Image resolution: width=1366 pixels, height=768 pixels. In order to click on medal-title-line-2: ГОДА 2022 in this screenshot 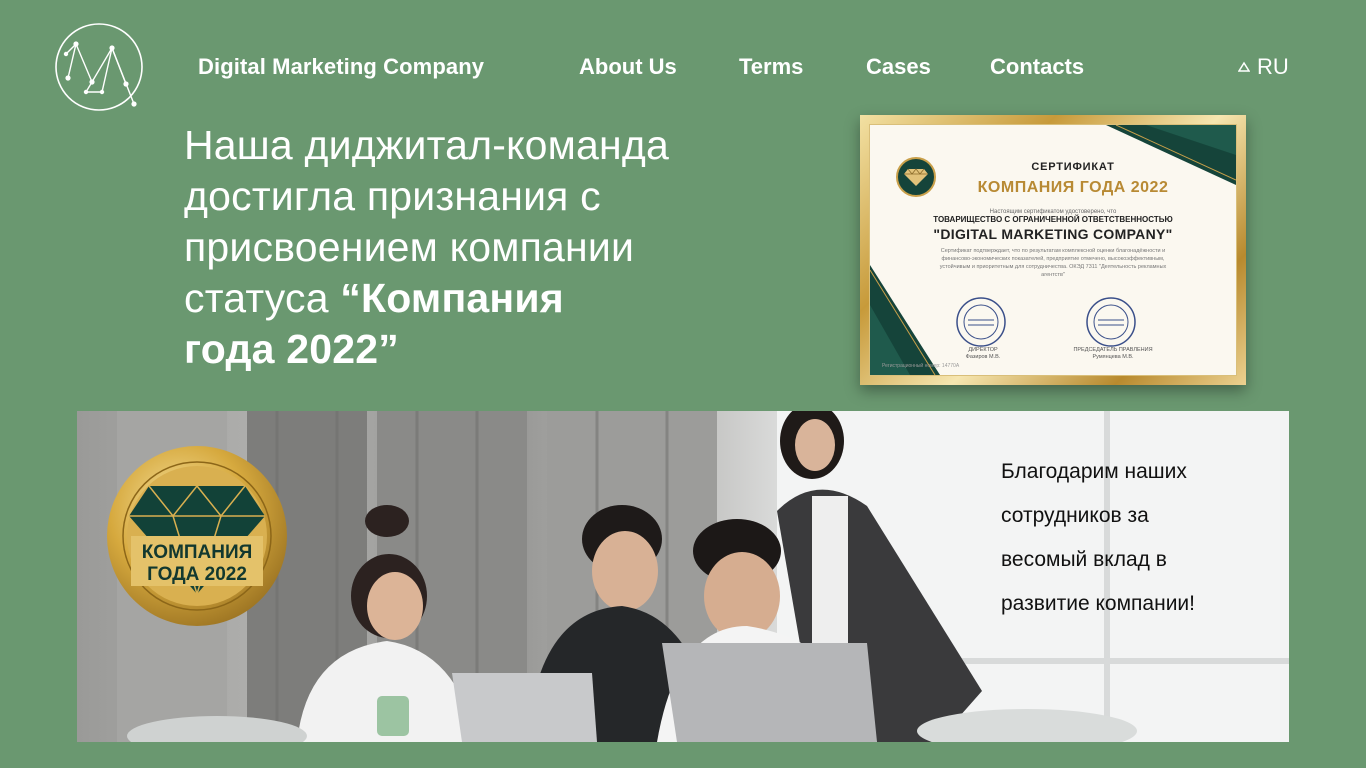, I will do `click(197, 574)`.